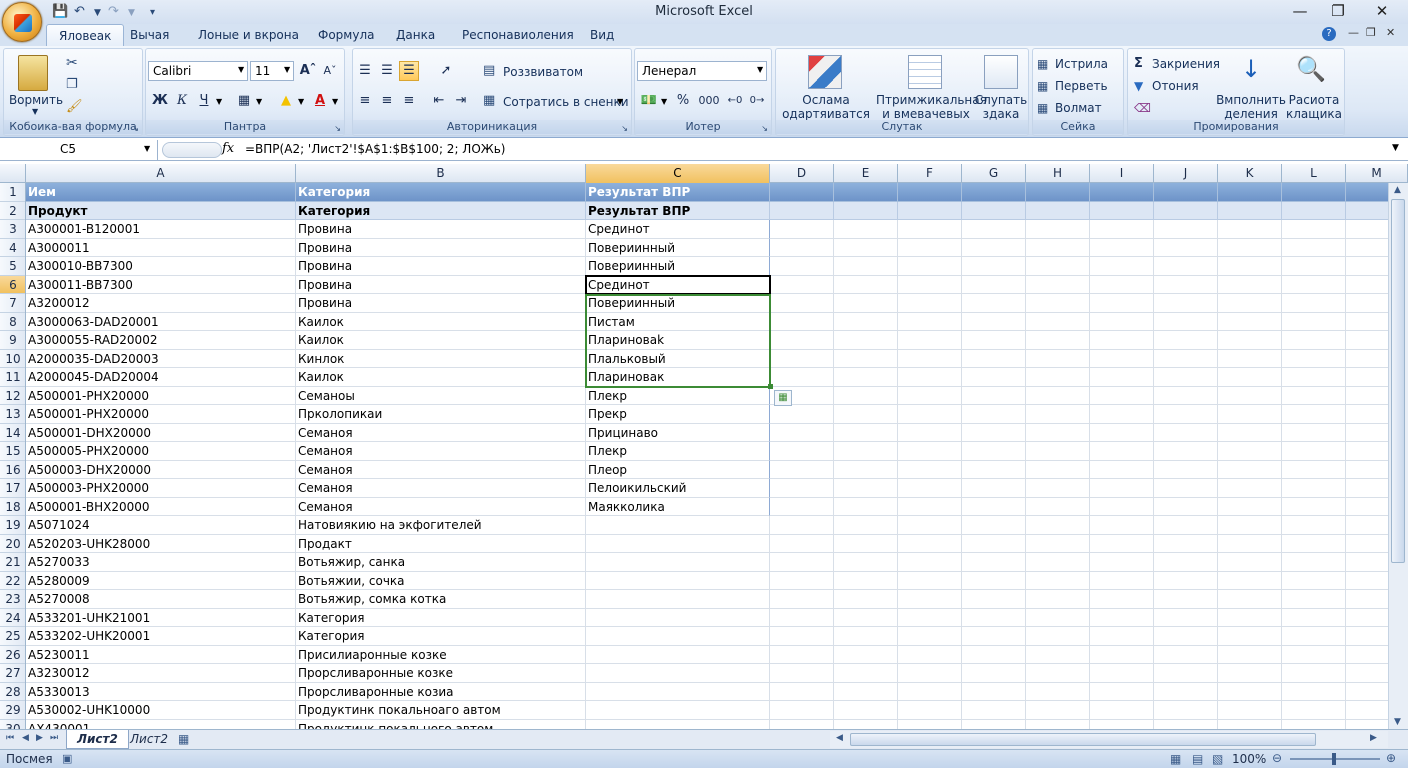 This screenshot has width=1408, height=768. What do you see at coordinates (678, 247) in the screenshot?
I see `cell-c: Повериинный` at bounding box center [678, 247].